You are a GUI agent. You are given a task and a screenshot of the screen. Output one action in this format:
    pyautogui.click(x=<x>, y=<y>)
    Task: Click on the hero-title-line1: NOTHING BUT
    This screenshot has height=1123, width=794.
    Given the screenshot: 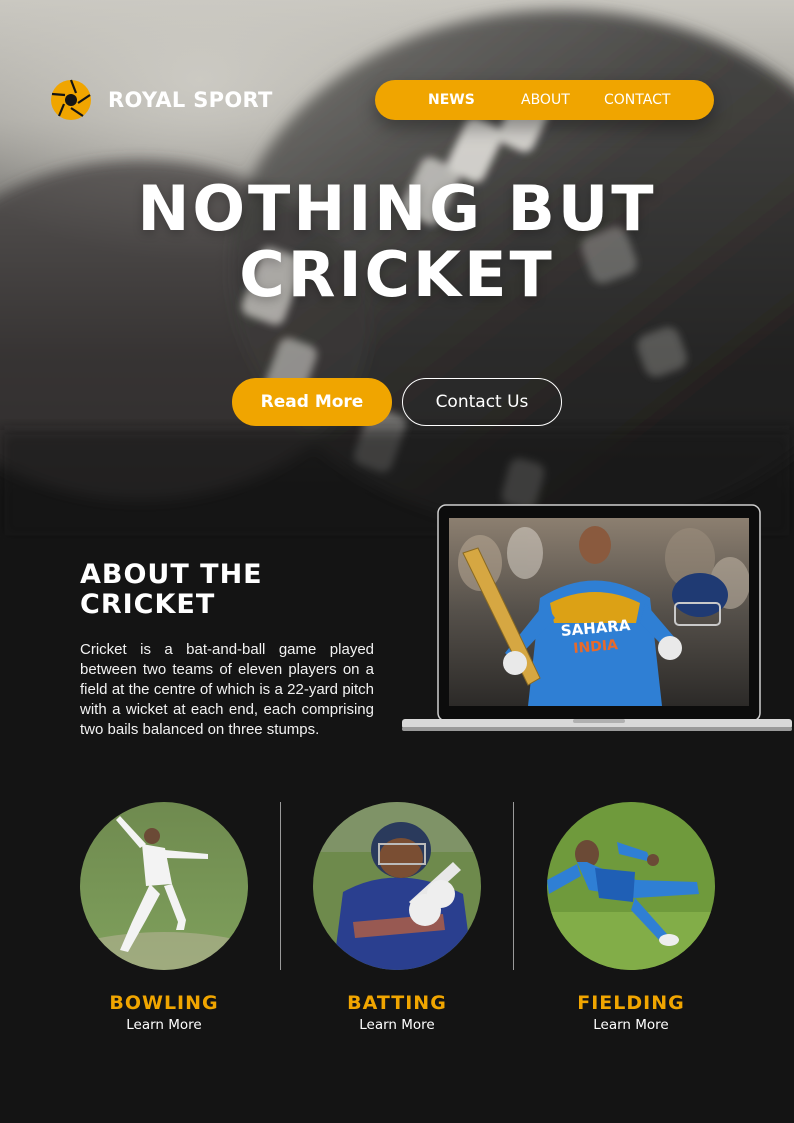 What is the action you would take?
    pyautogui.click(x=397, y=208)
    